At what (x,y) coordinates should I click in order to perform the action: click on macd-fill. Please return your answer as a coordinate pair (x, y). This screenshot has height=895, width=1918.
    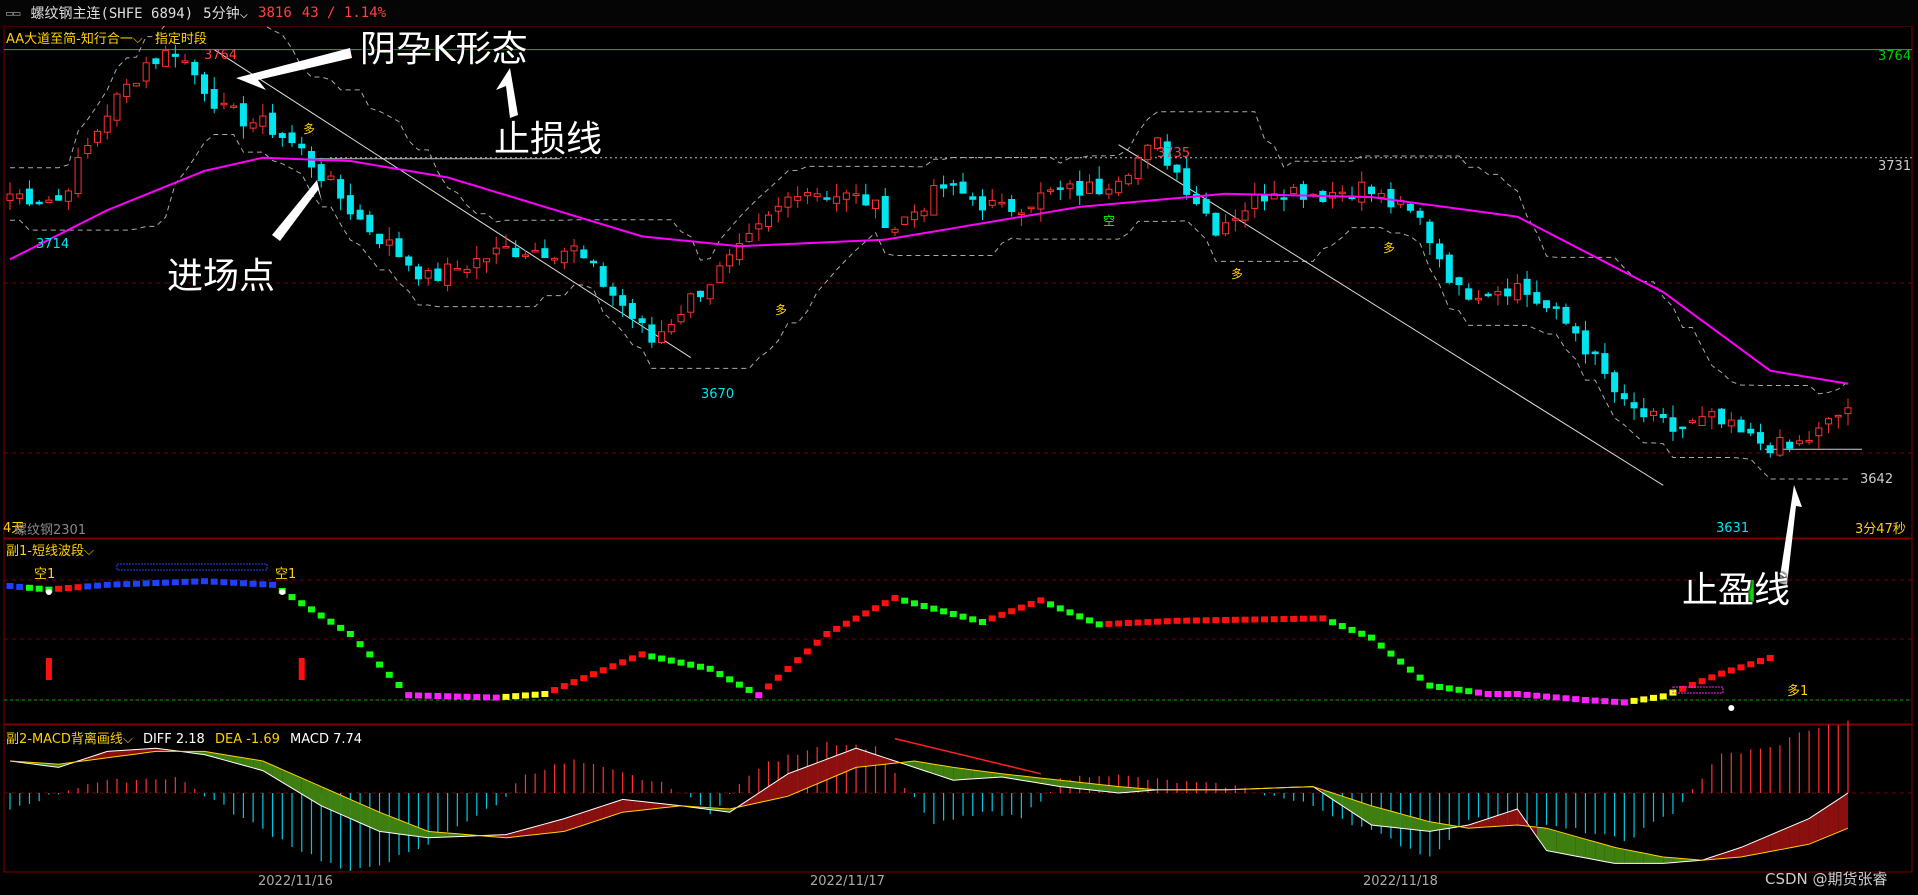
    Looking at the image, I should click on (627, 806).